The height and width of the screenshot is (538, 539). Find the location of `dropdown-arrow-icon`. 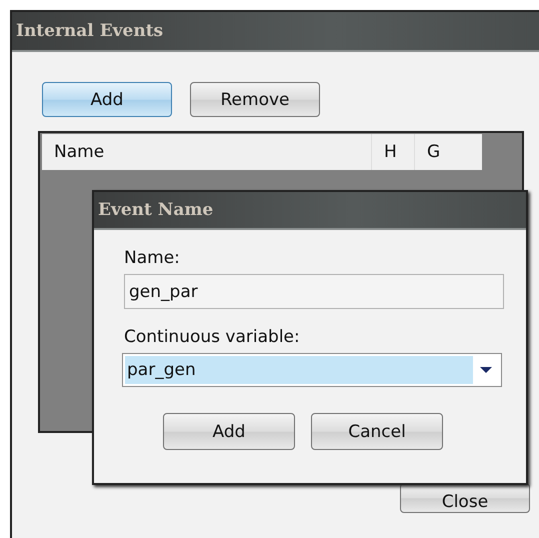

dropdown-arrow-icon is located at coordinates (486, 370).